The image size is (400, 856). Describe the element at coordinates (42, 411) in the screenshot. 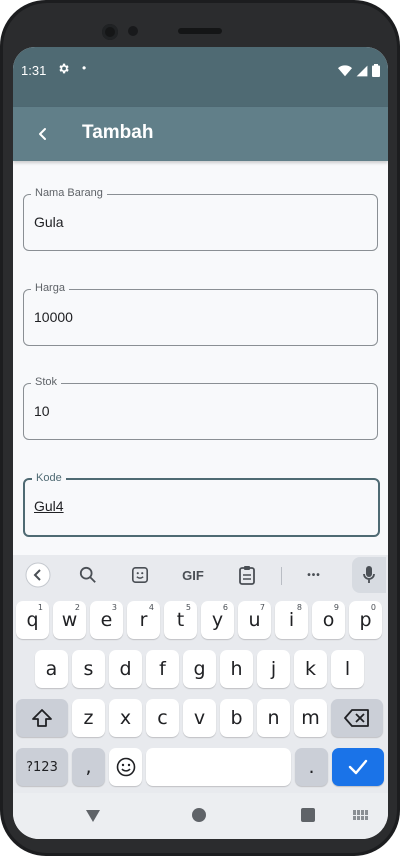

I see `field-value: 10` at that location.